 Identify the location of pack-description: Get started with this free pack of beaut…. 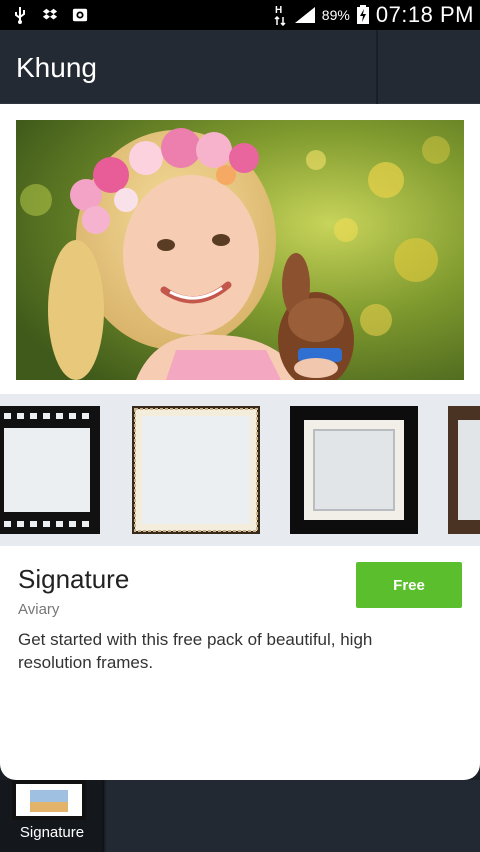
(195, 651).